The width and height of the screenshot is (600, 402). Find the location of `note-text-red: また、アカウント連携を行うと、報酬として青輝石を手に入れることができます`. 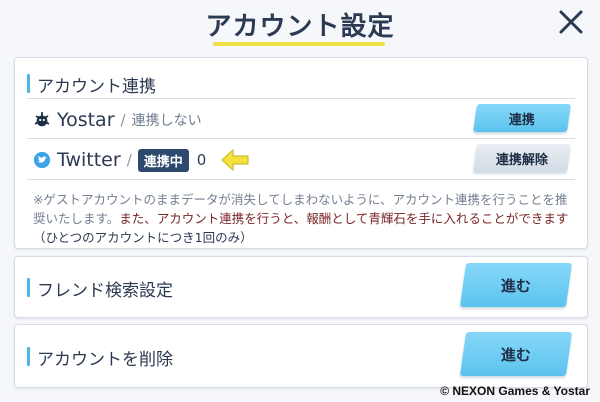

note-text-red: また、アカウント連携を行うと、報酬として青輝石を手に入れることができます is located at coordinates (344, 218).